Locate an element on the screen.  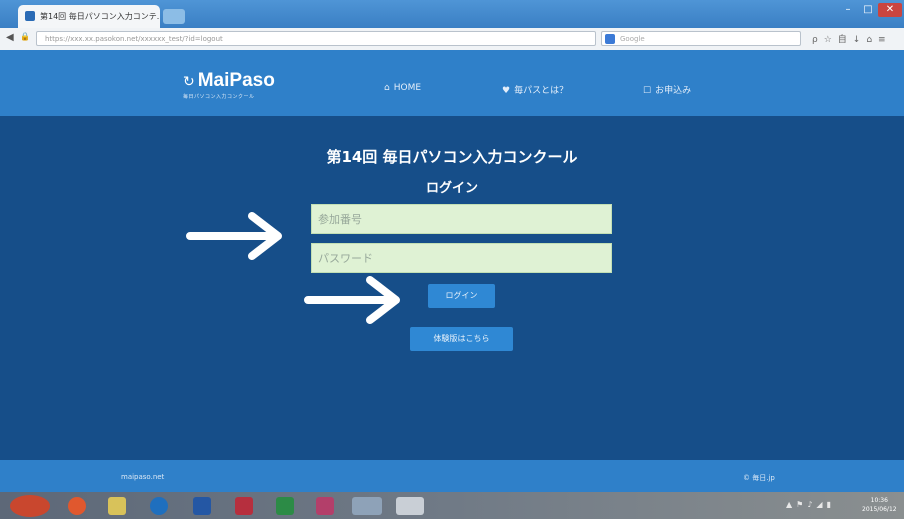
search-placeholder: Google is located at coordinates (632, 39).